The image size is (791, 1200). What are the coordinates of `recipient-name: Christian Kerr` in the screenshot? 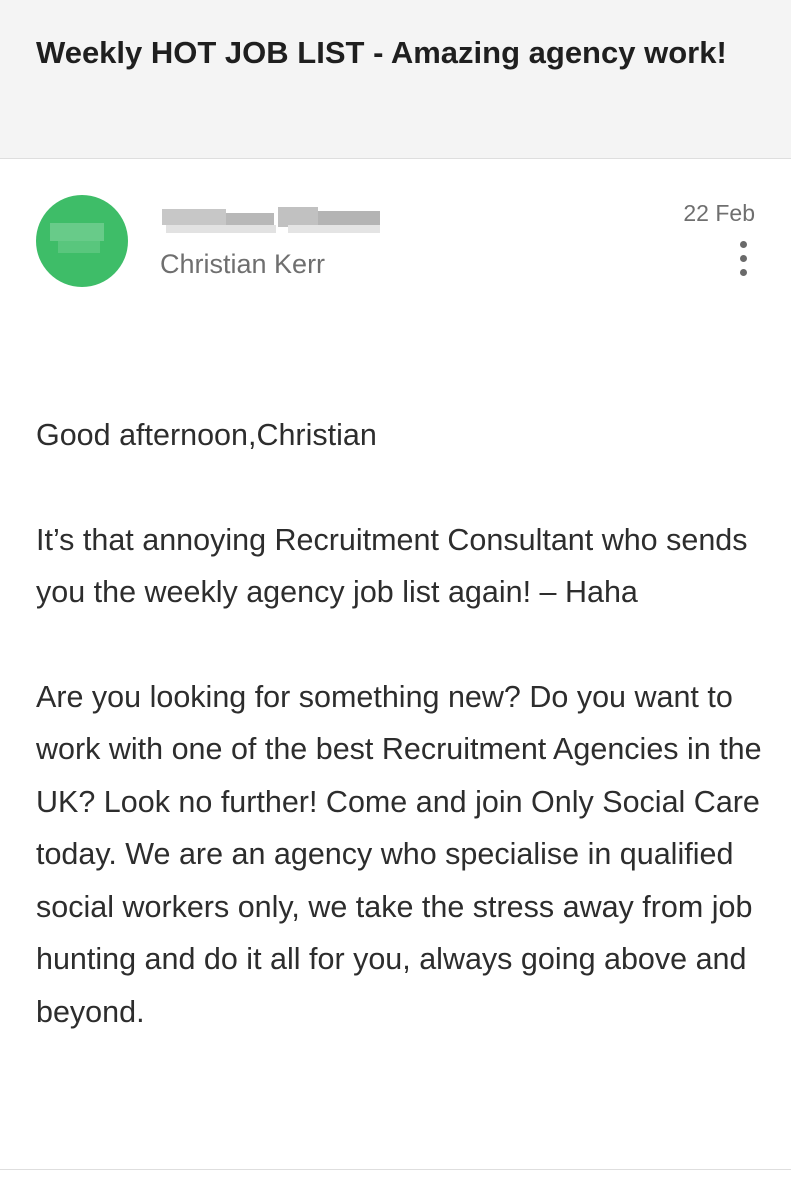 It's located at (243, 264).